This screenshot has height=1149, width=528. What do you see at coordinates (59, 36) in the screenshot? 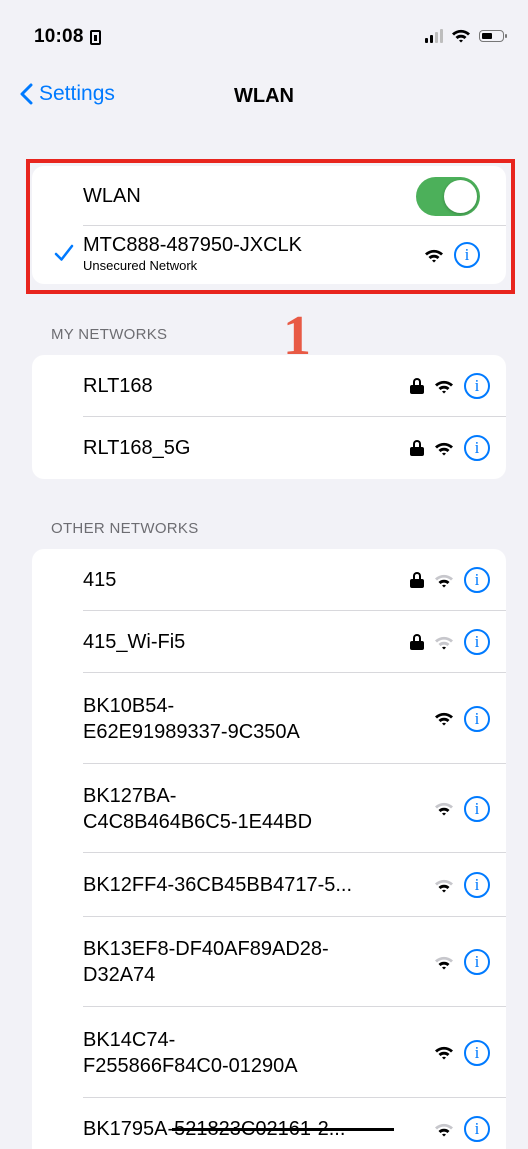
I see `clock: 10:08` at bounding box center [59, 36].